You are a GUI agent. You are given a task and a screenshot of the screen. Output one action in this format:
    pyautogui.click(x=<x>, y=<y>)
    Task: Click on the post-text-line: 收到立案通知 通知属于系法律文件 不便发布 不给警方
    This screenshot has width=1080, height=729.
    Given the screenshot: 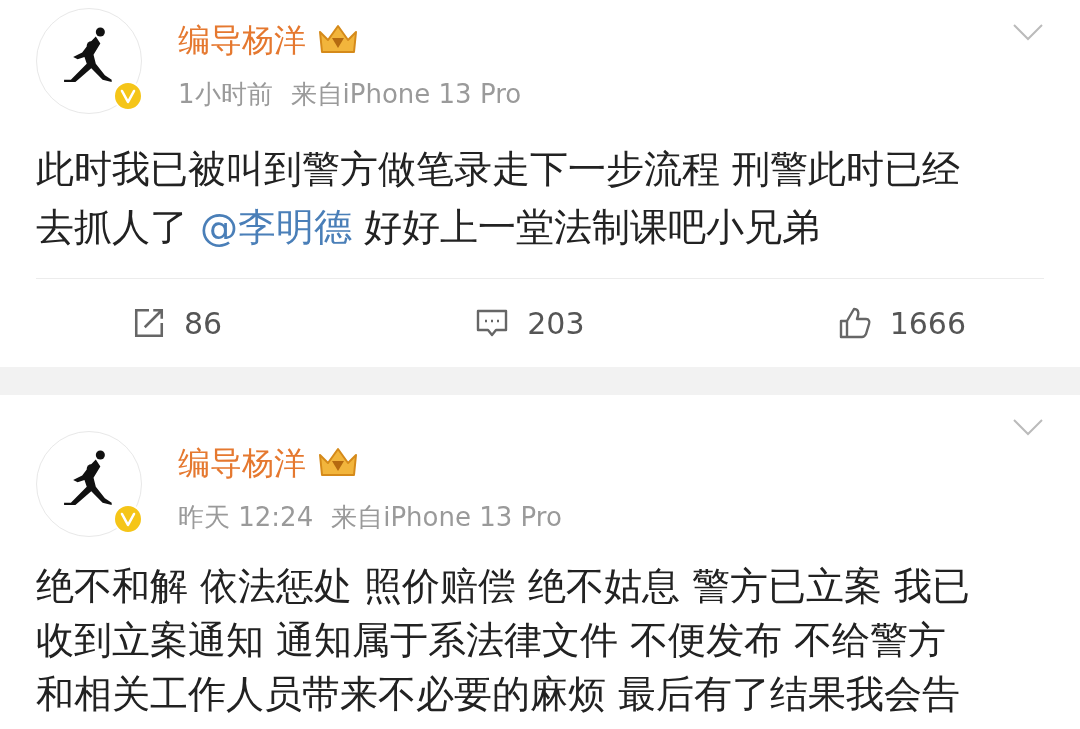 What is the action you would take?
    pyautogui.click(x=491, y=640)
    